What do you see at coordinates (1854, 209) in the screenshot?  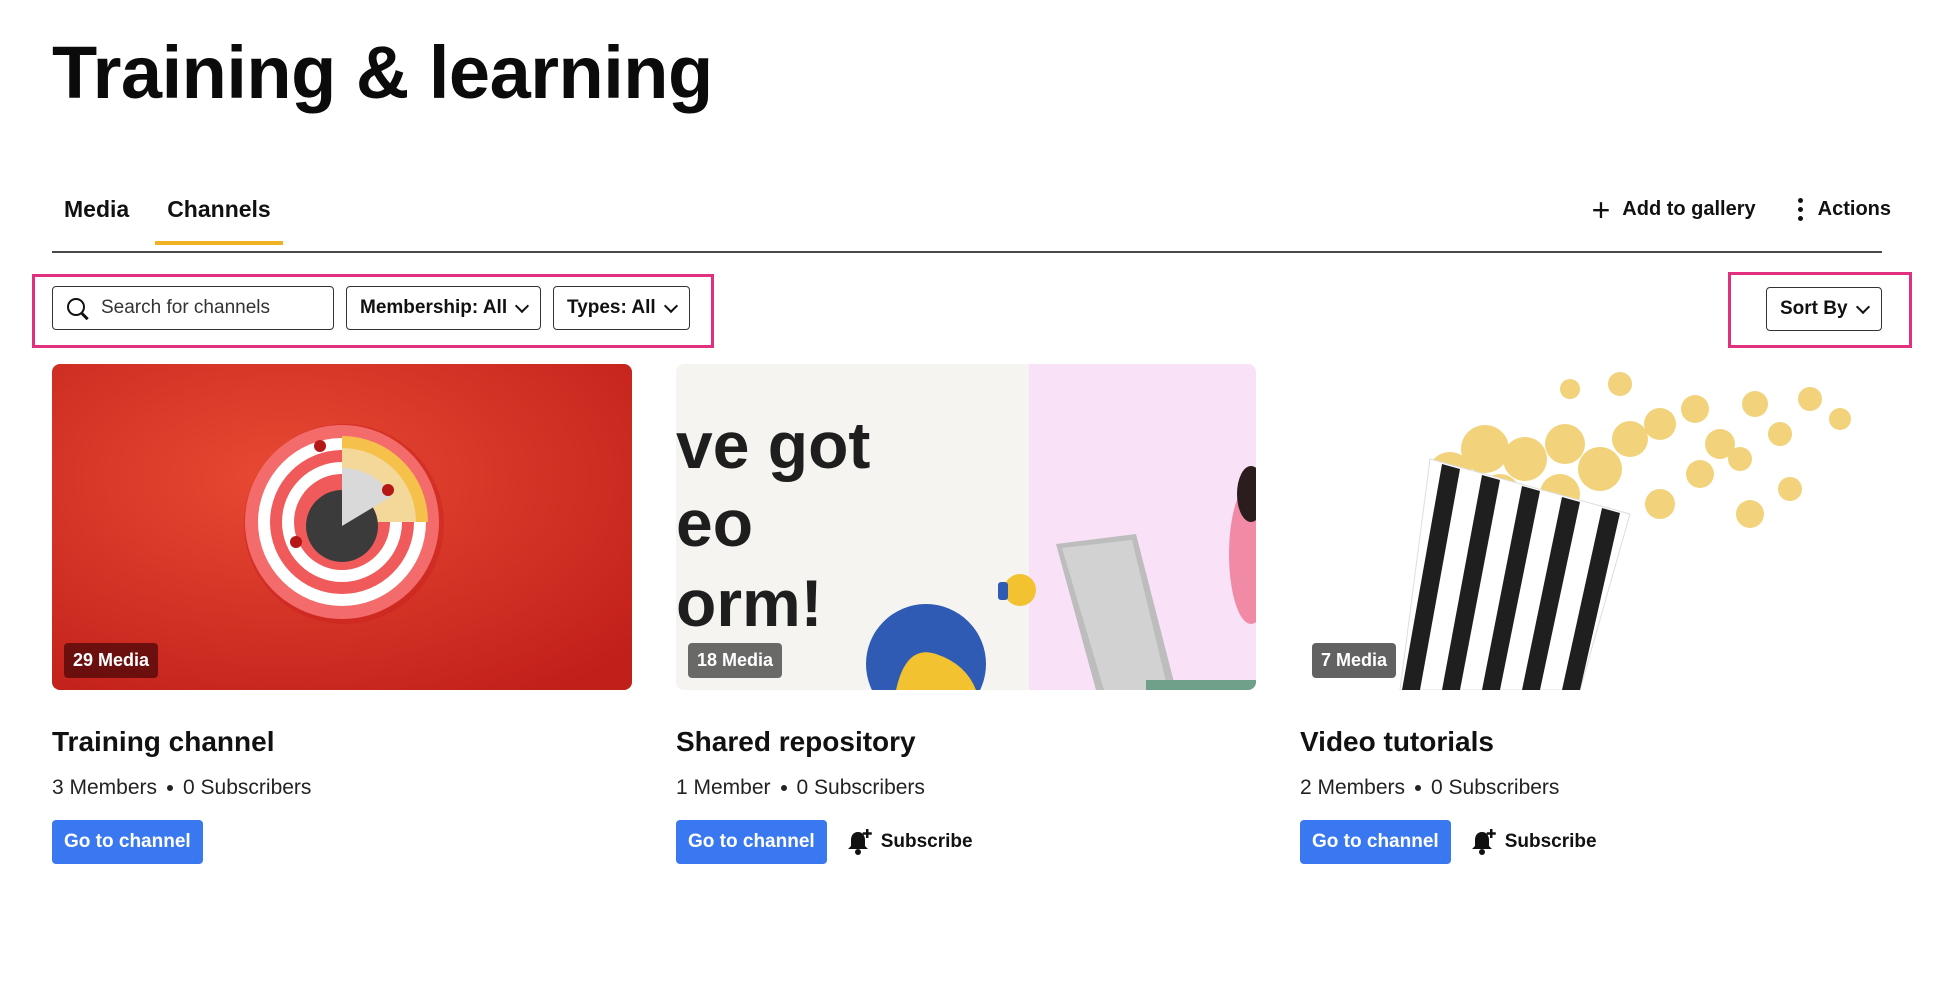 I see `actions-label: Actions` at bounding box center [1854, 209].